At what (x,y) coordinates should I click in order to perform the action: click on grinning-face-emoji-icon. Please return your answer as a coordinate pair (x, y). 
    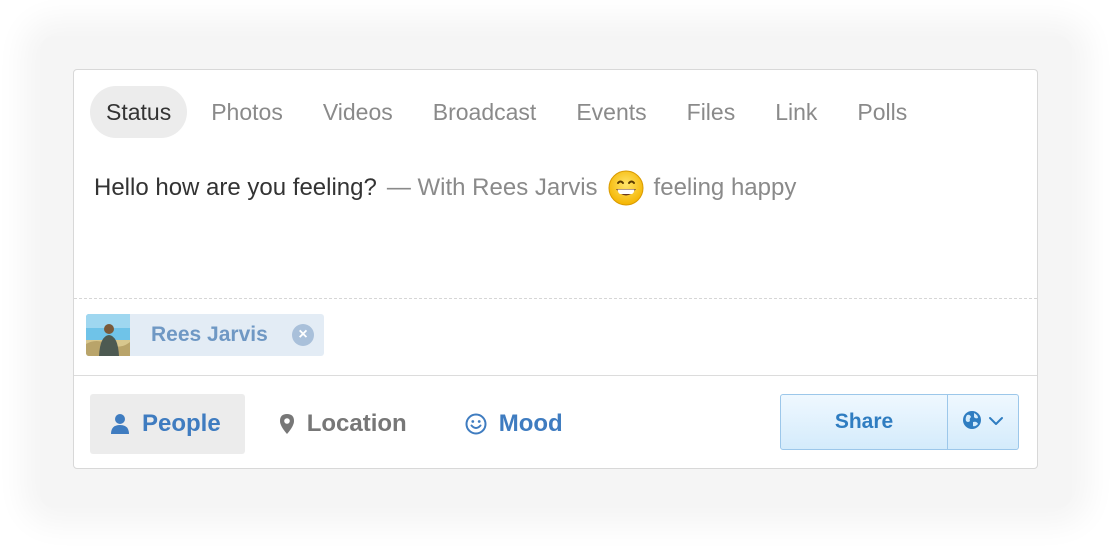
    Looking at the image, I should click on (626, 188).